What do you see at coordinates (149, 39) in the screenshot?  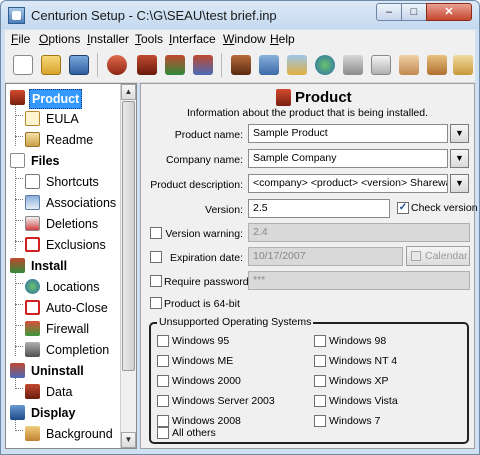 I see `menu-tools: Tools` at bounding box center [149, 39].